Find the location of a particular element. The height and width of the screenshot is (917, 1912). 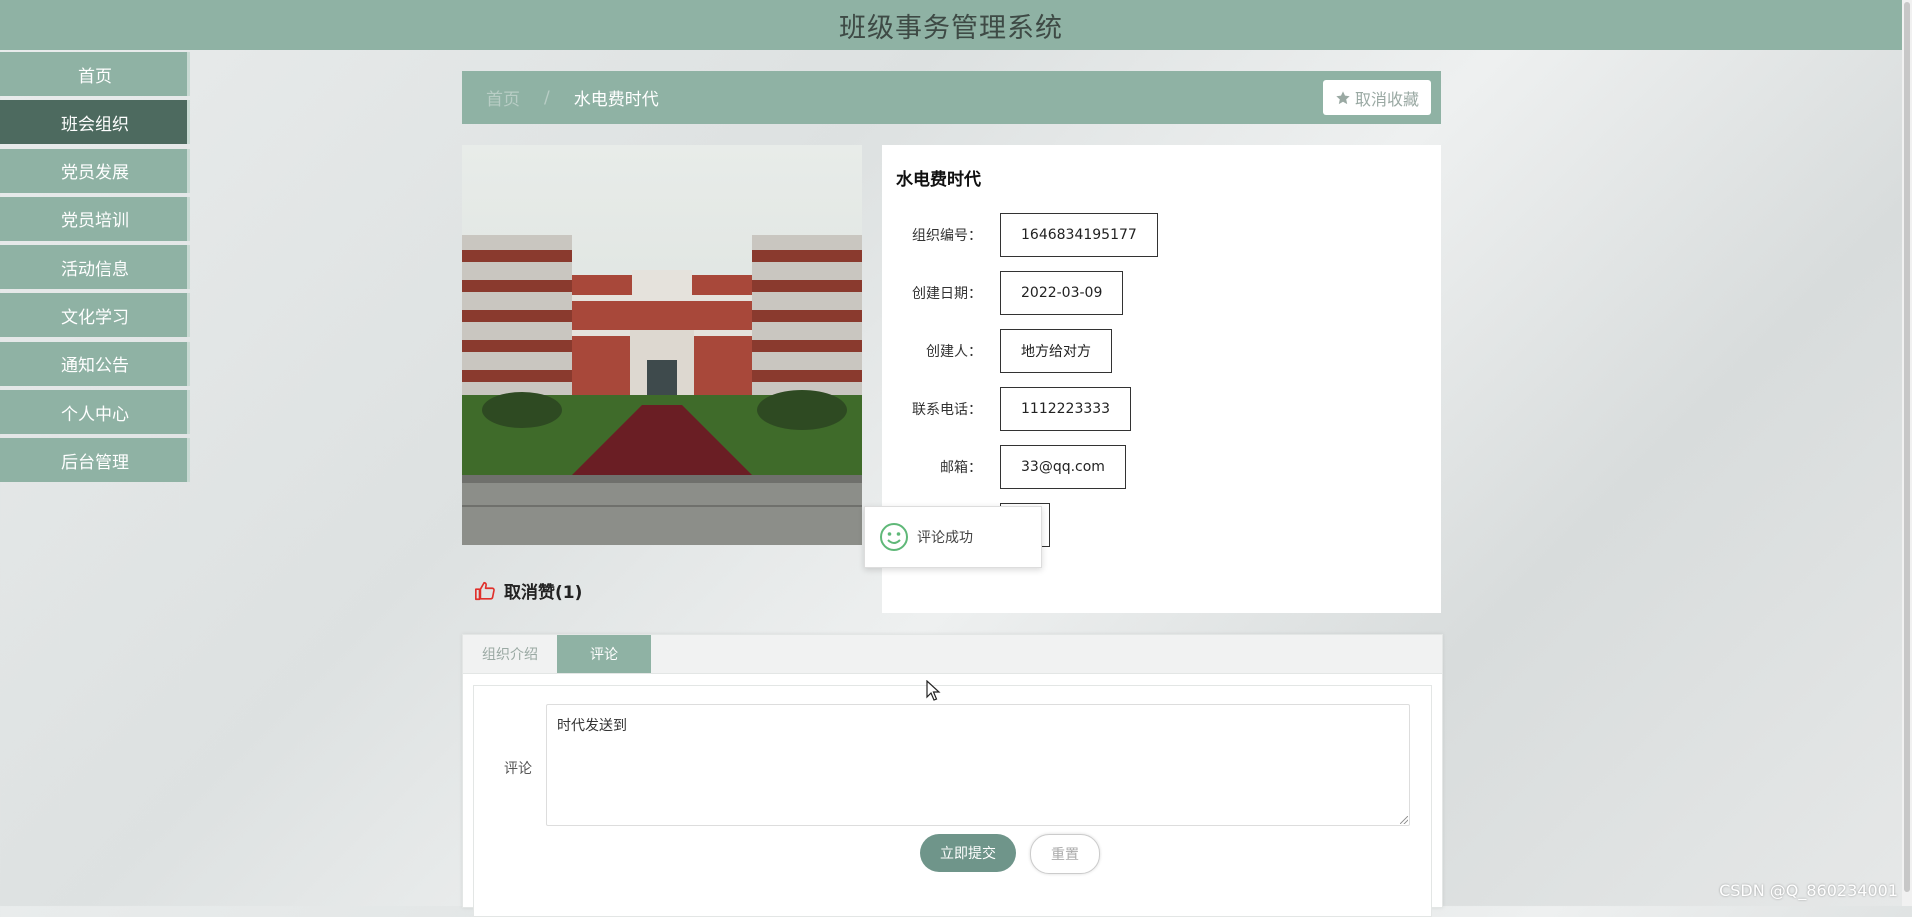

comment-textarea: 时代发送到 is located at coordinates (978, 765).